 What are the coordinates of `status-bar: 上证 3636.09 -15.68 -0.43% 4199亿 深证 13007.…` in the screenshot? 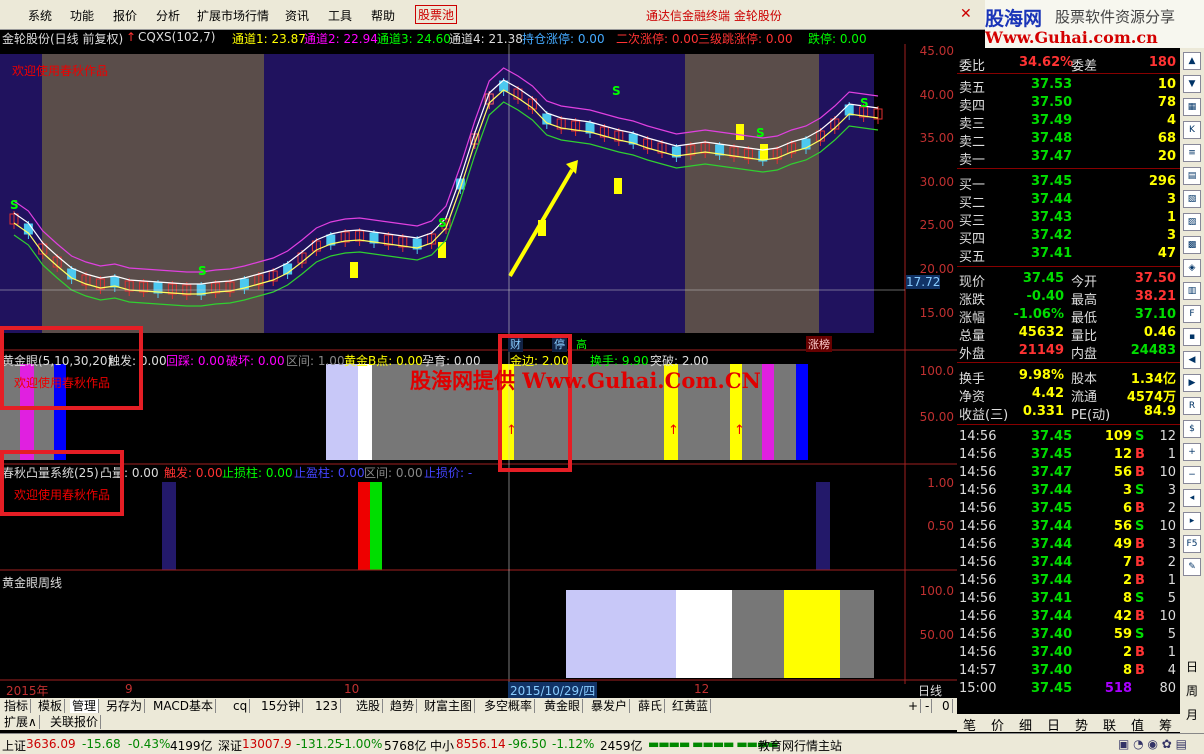 It's located at (602, 743).